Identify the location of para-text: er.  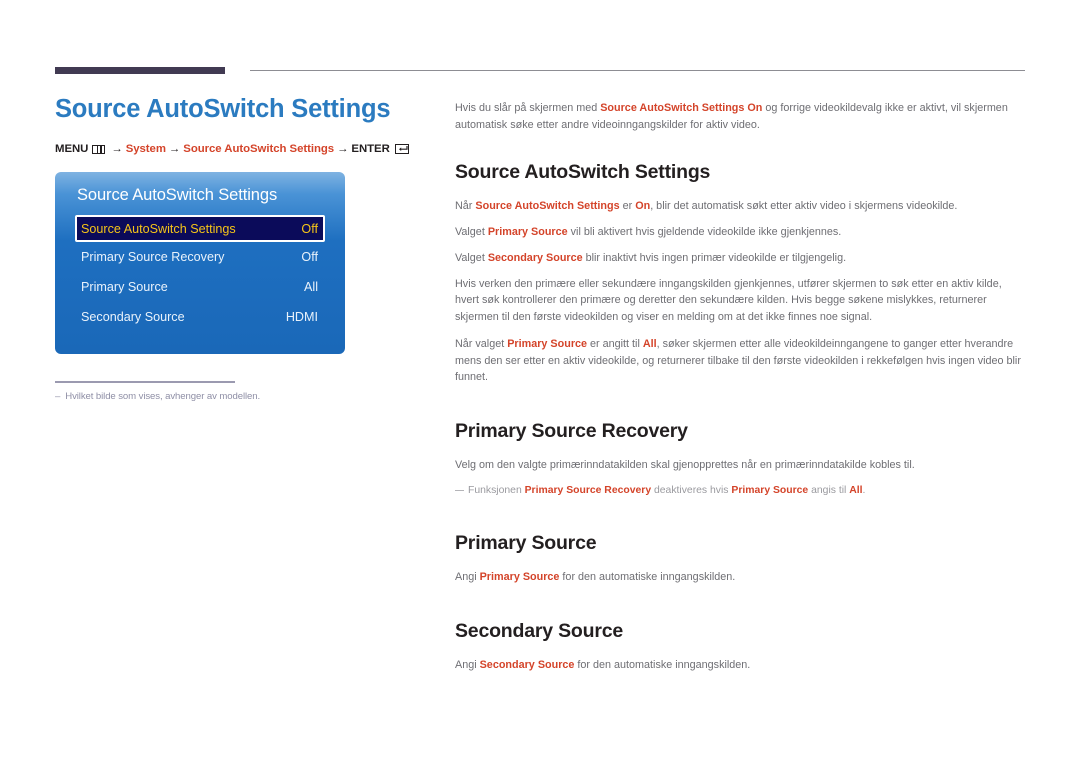
(627, 206).